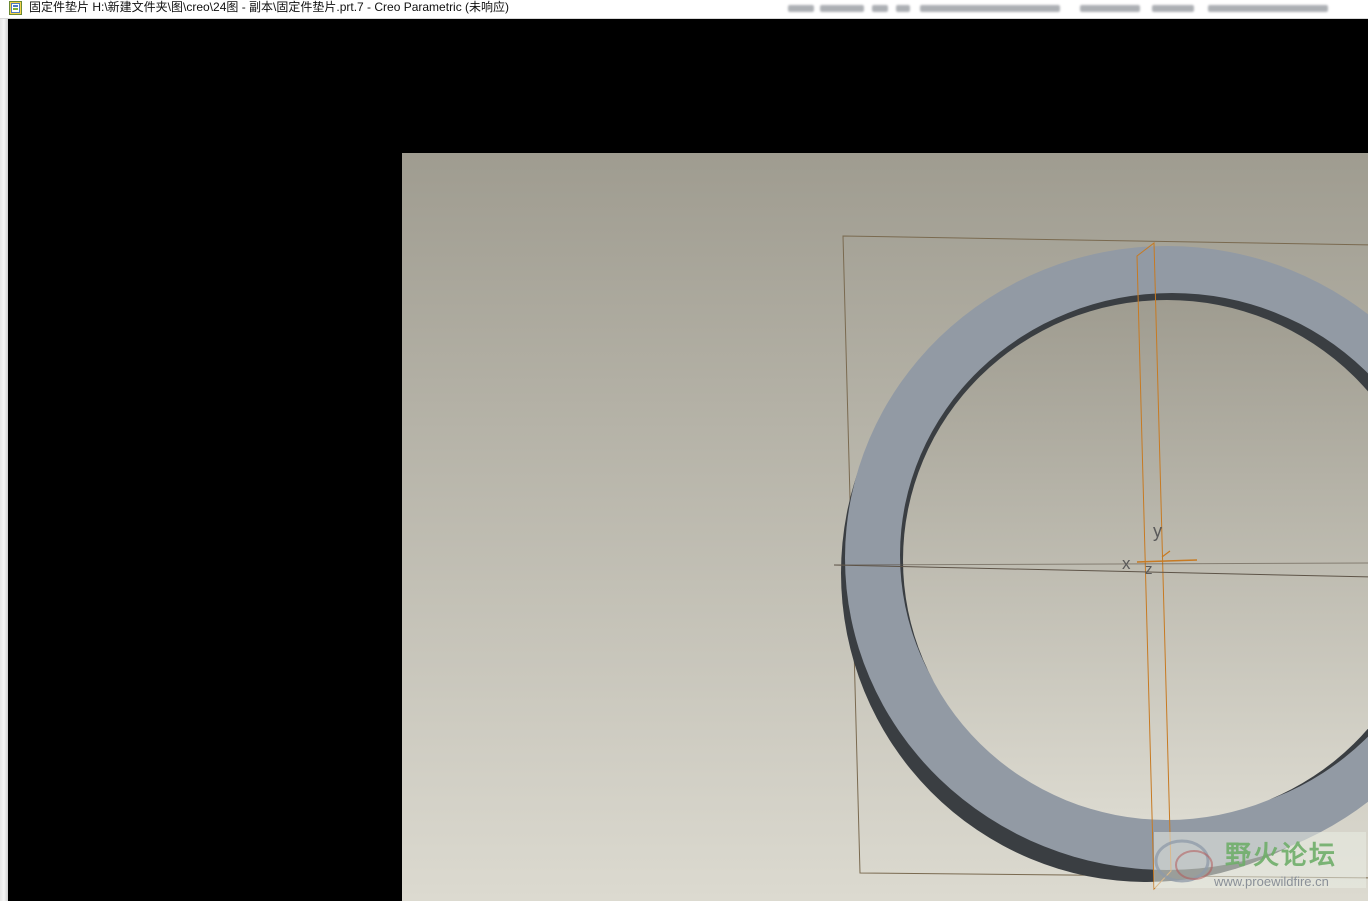  I want to click on watermark-url: www.proewildfire.cn, so click(1271, 881).